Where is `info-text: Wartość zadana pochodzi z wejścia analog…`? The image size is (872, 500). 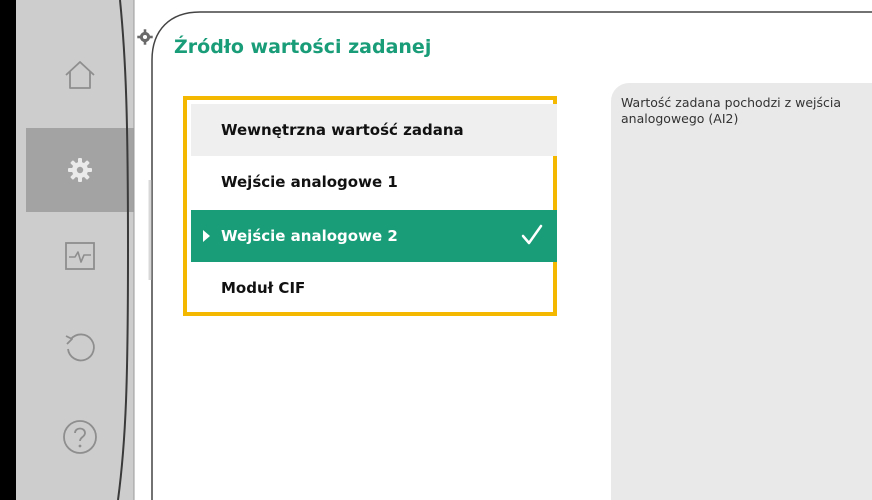 info-text: Wartość zadana pochodzi z wejścia analog… is located at coordinates (731, 110).